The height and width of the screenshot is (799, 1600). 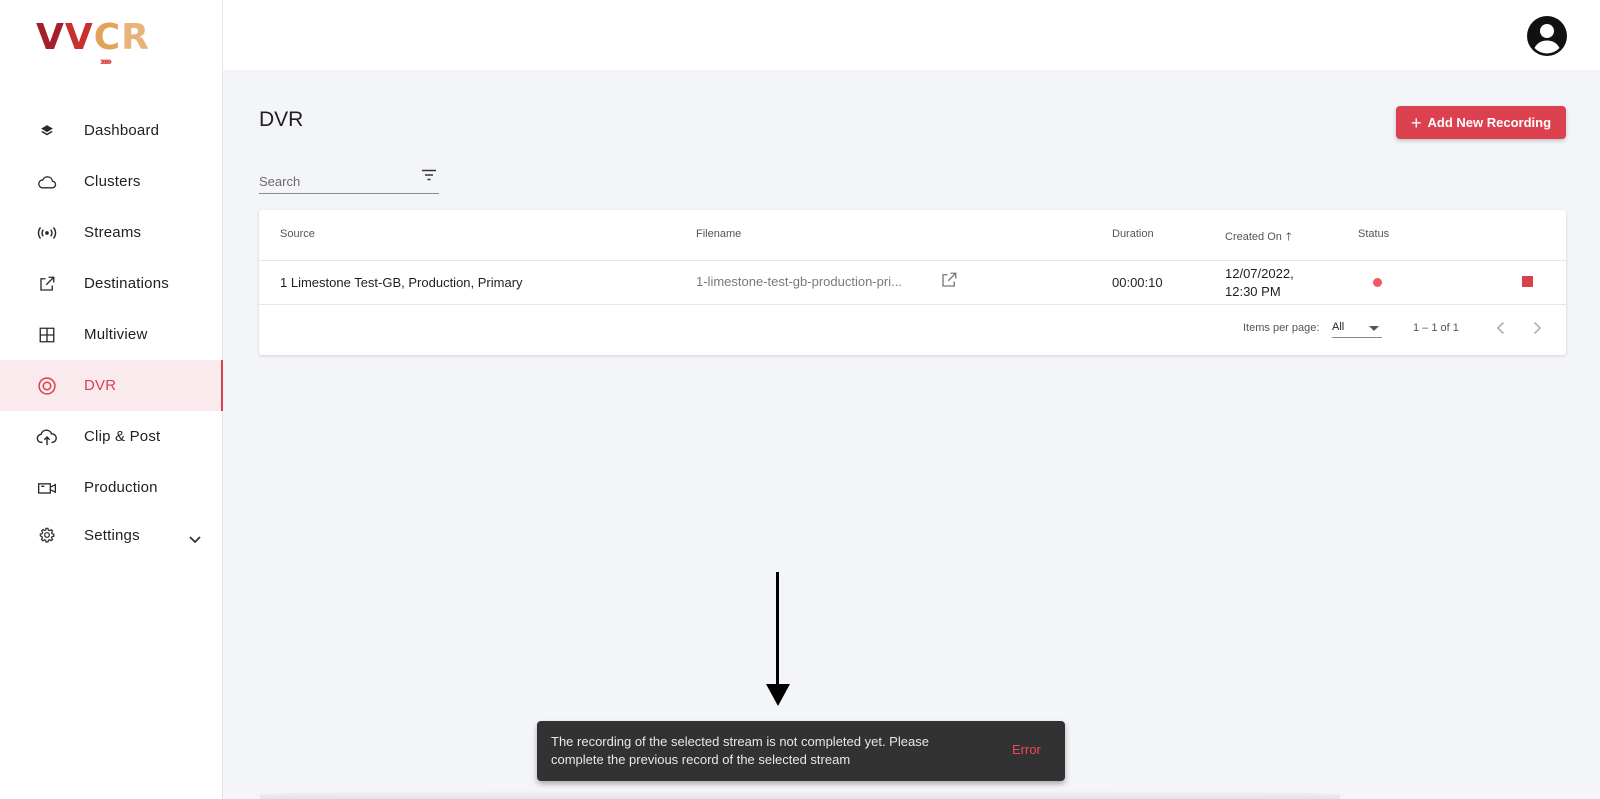 What do you see at coordinates (100, 385) in the screenshot?
I see `sidebar-item-label: DVR` at bounding box center [100, 385].